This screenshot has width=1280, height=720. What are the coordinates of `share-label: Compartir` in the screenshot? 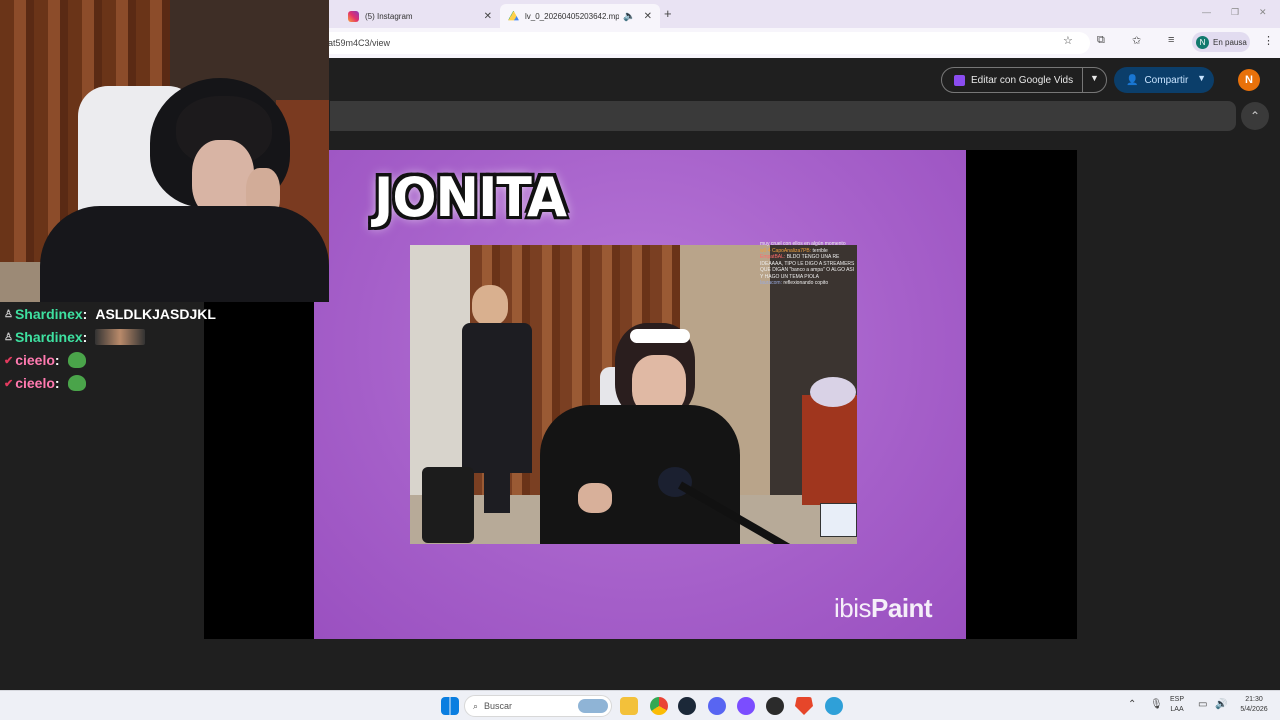 It's located at (1166, 80).